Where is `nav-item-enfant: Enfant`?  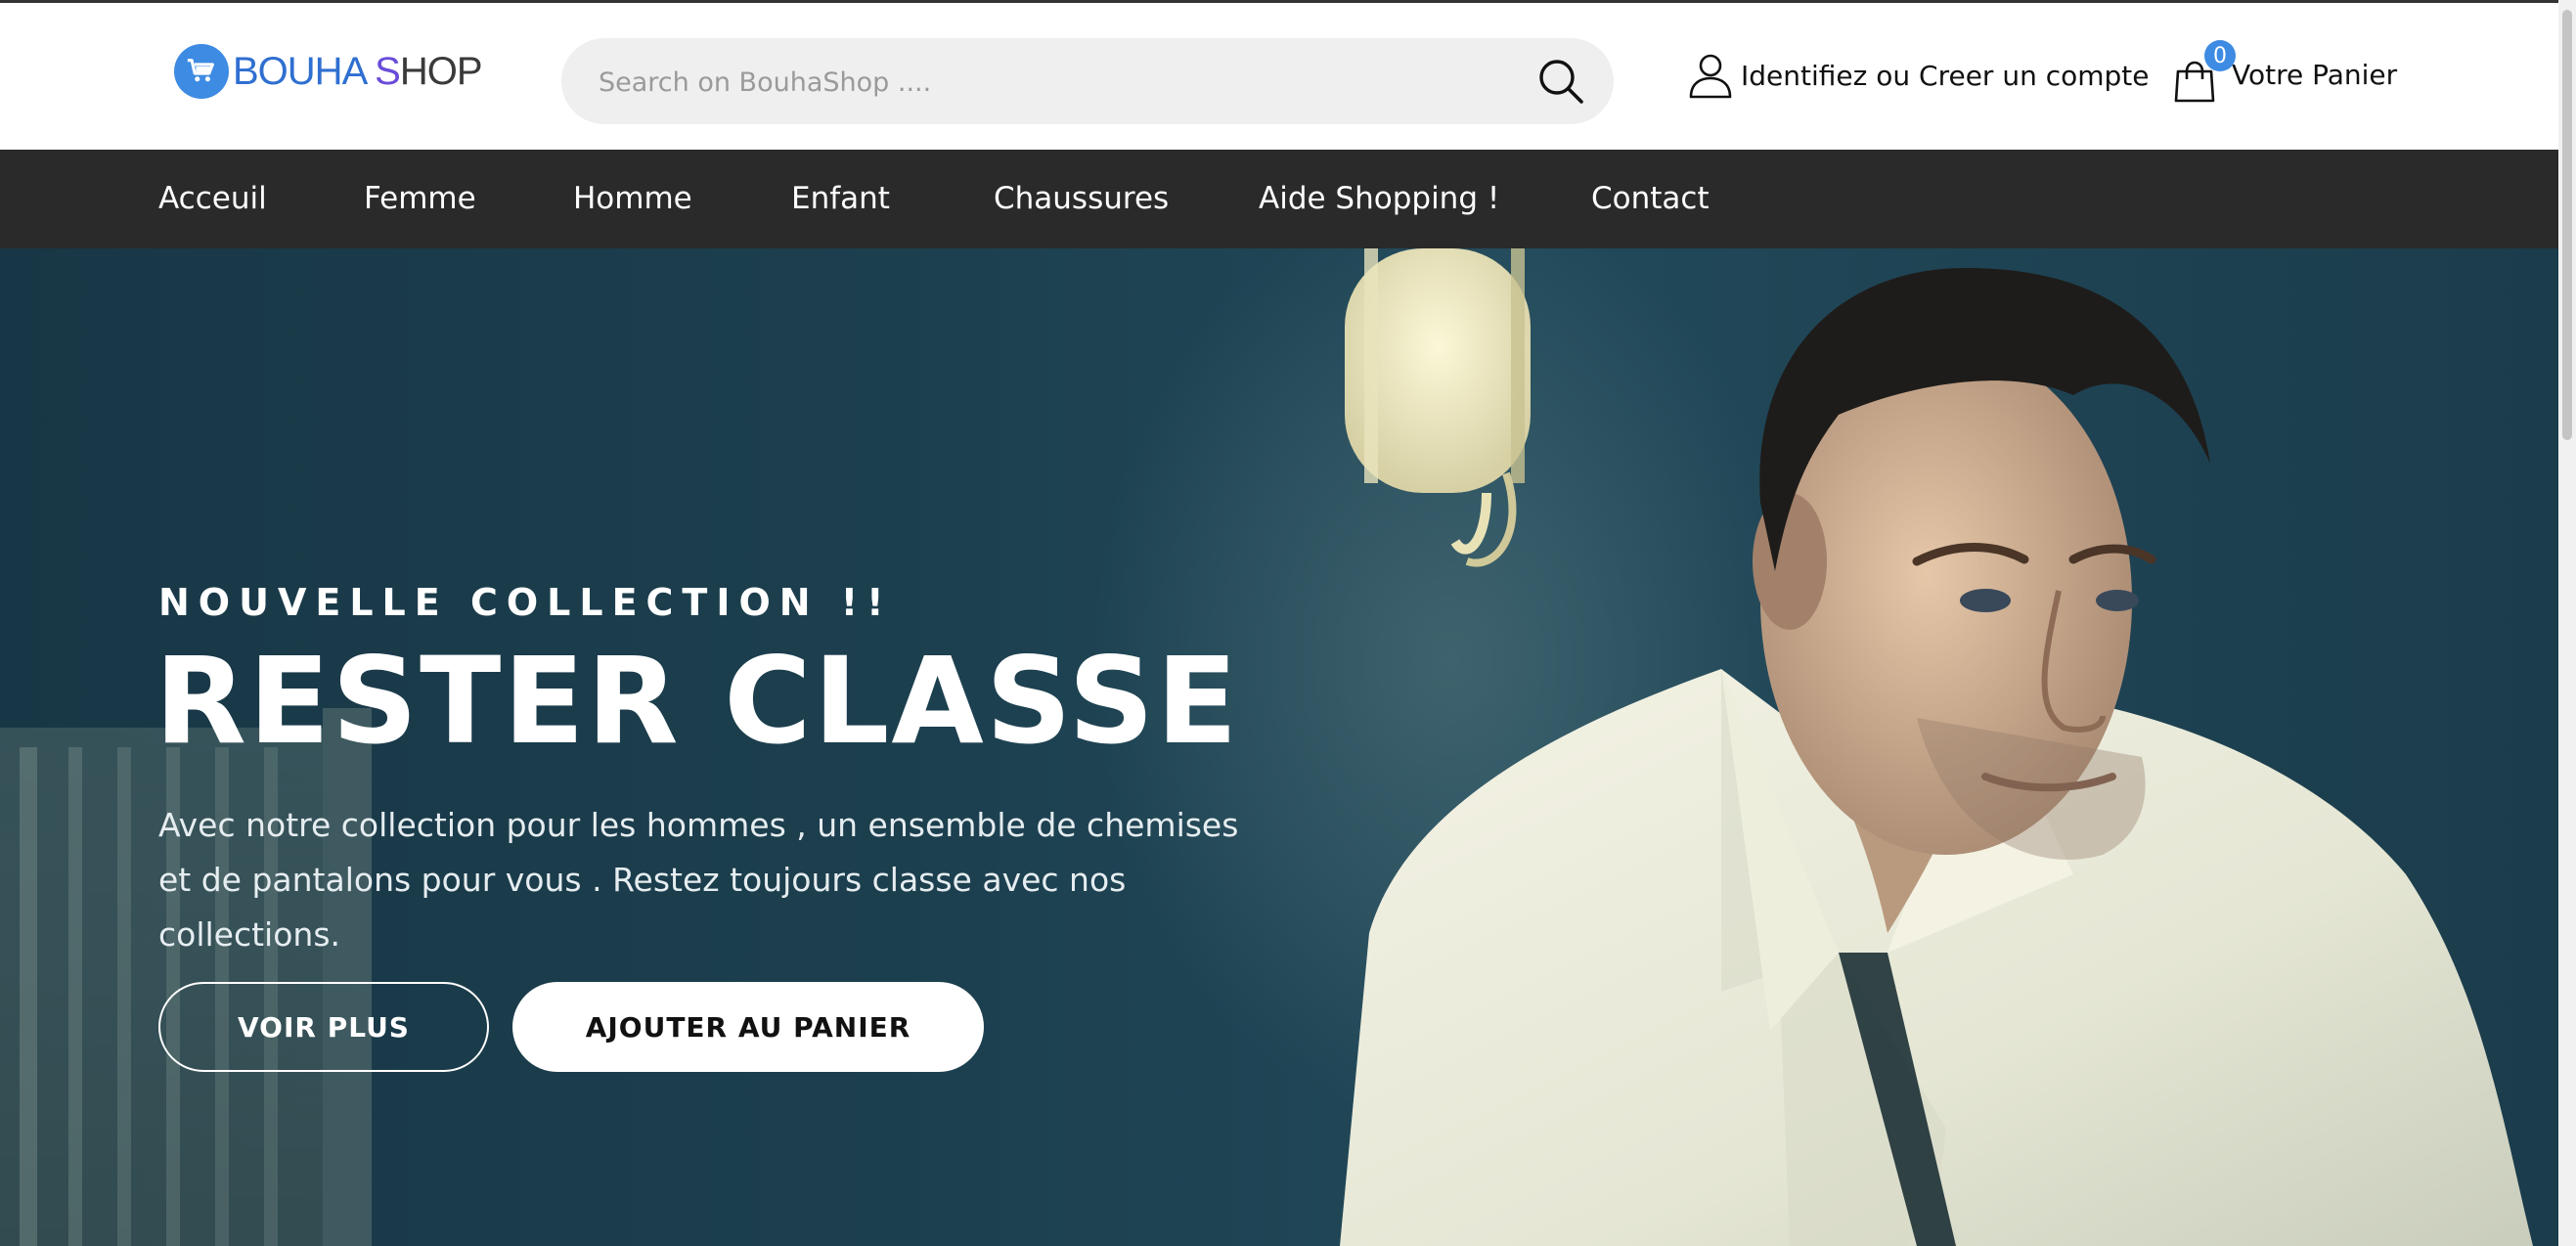
nav-item-enfant: Enfant is located at coordinates (840, 199).